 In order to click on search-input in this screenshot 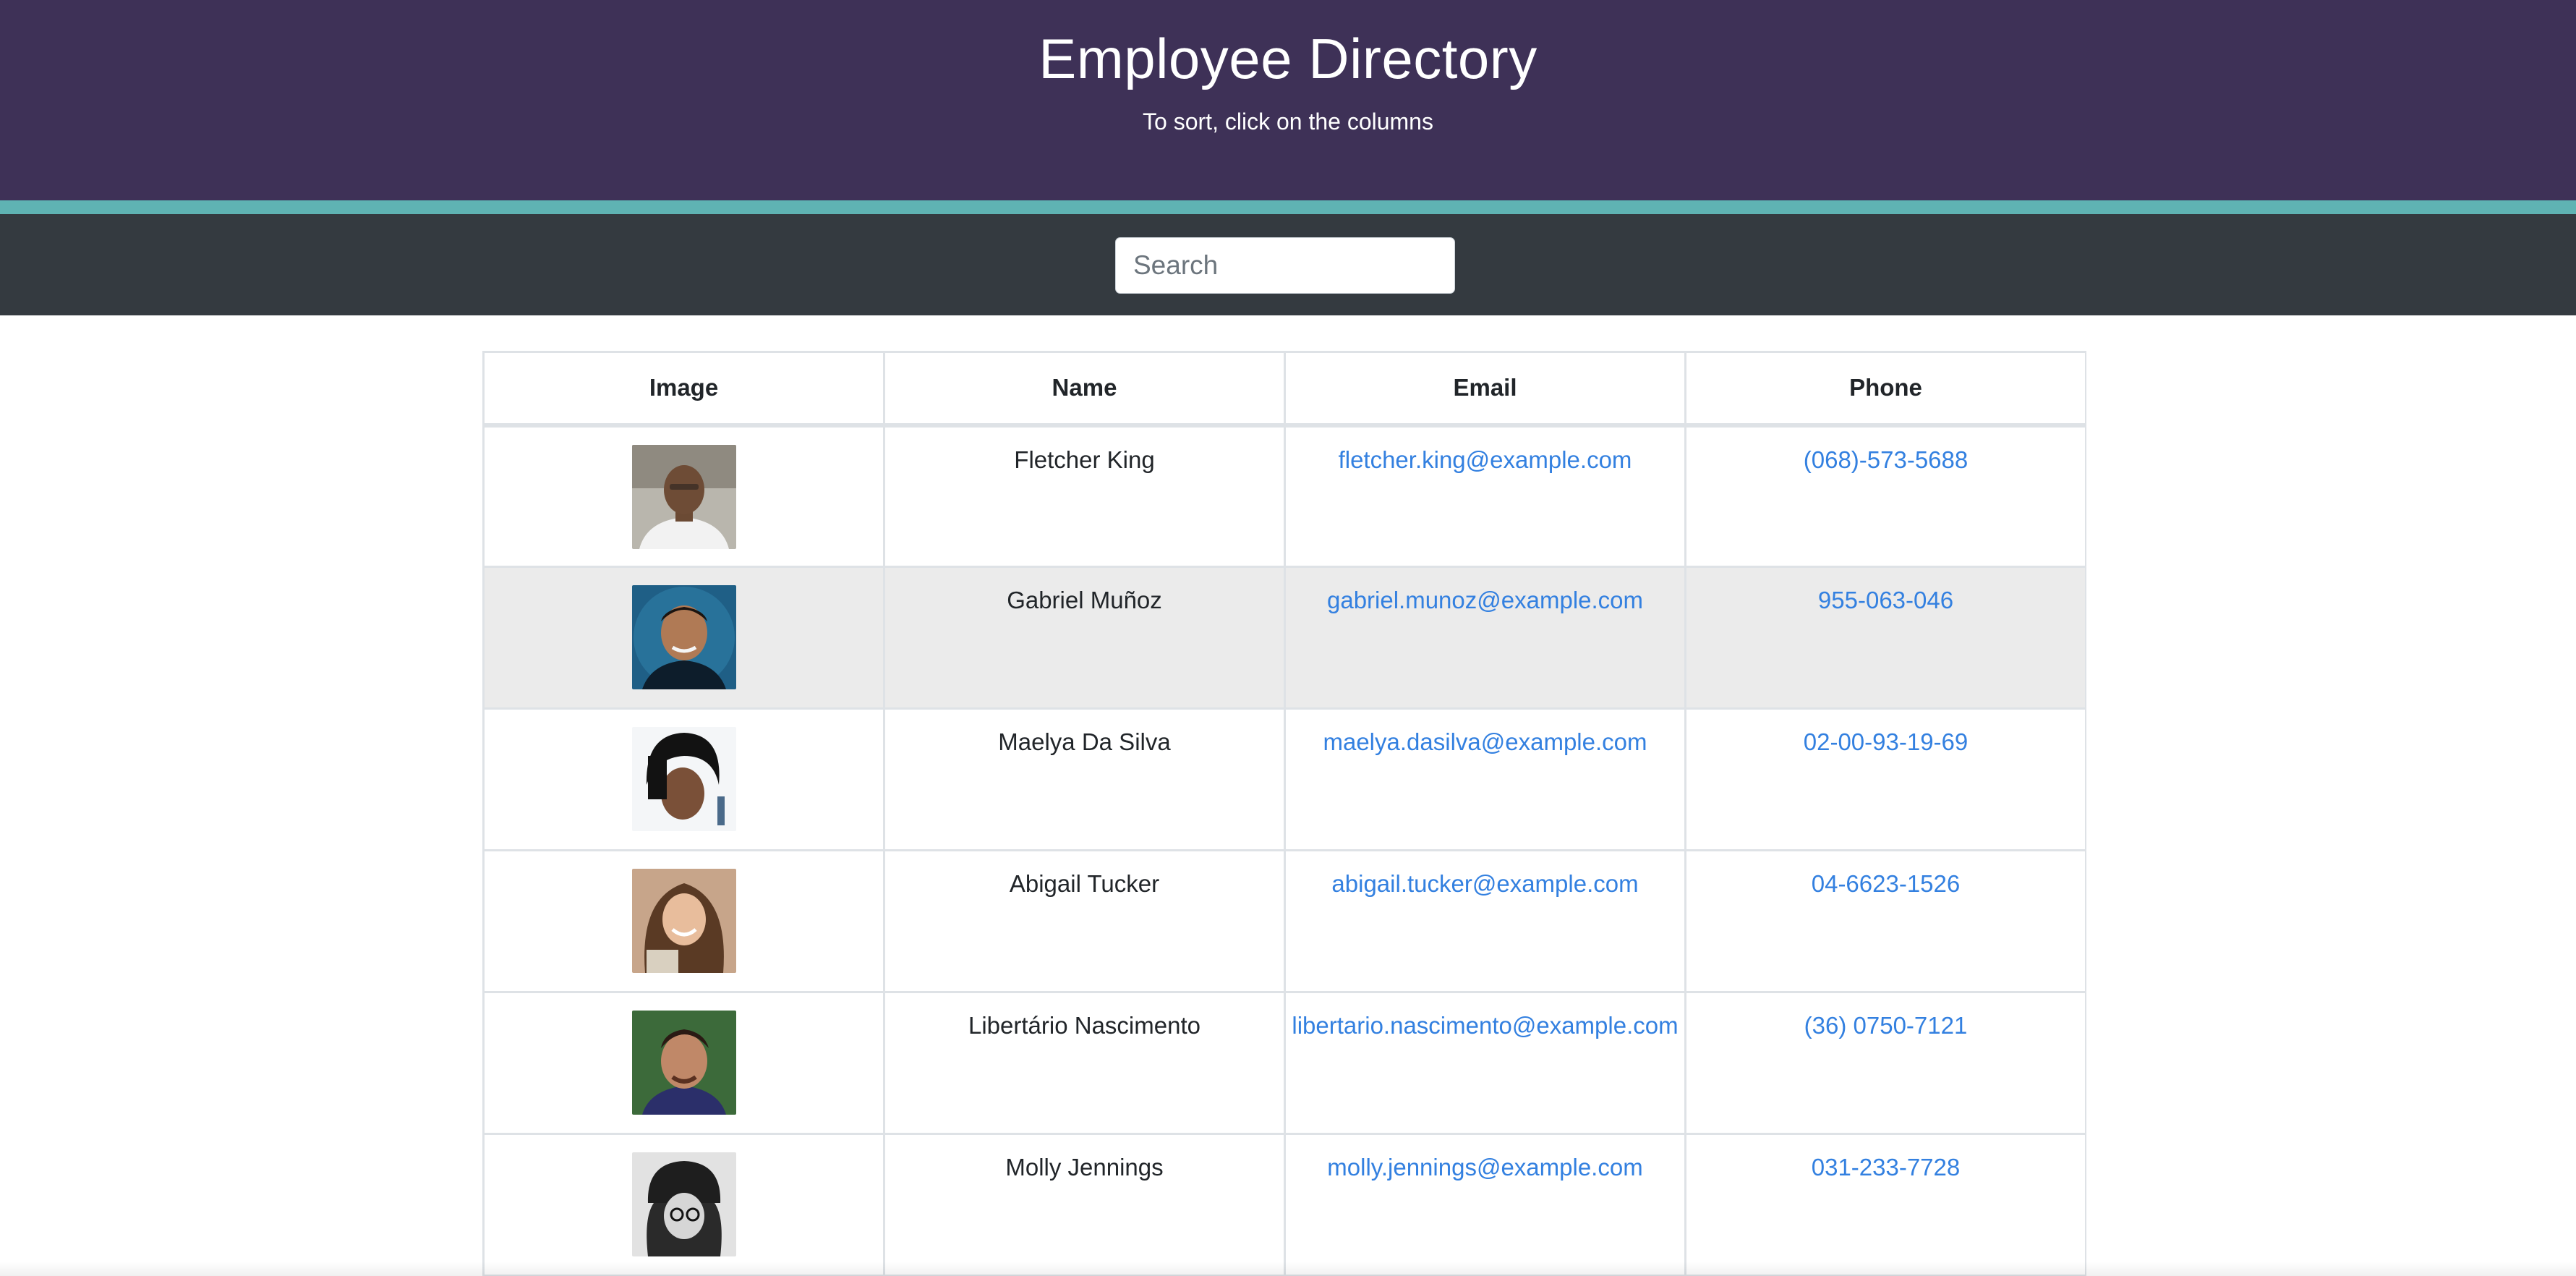, I will do `click(1285, 265)`.